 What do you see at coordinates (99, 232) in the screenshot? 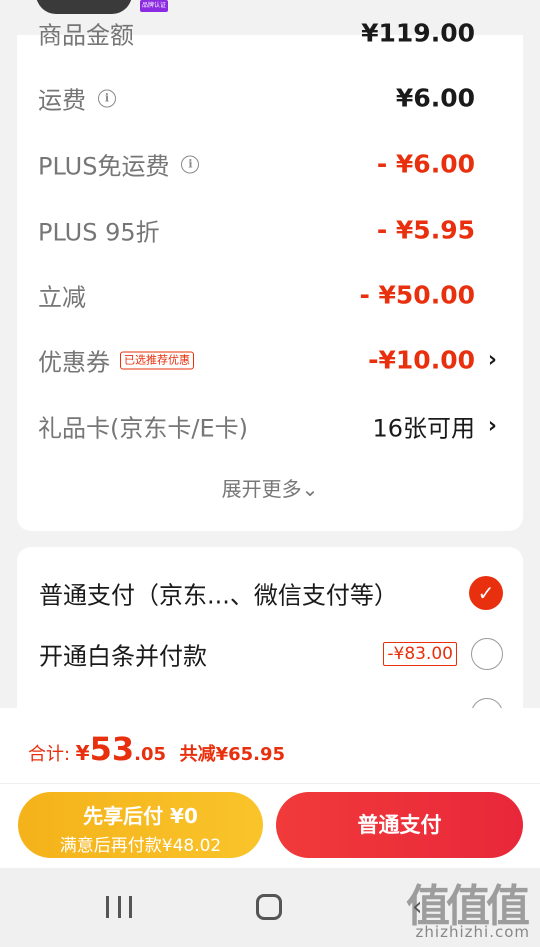
I see `row-label: PLUS 95折` at bounding box center [99, 232].